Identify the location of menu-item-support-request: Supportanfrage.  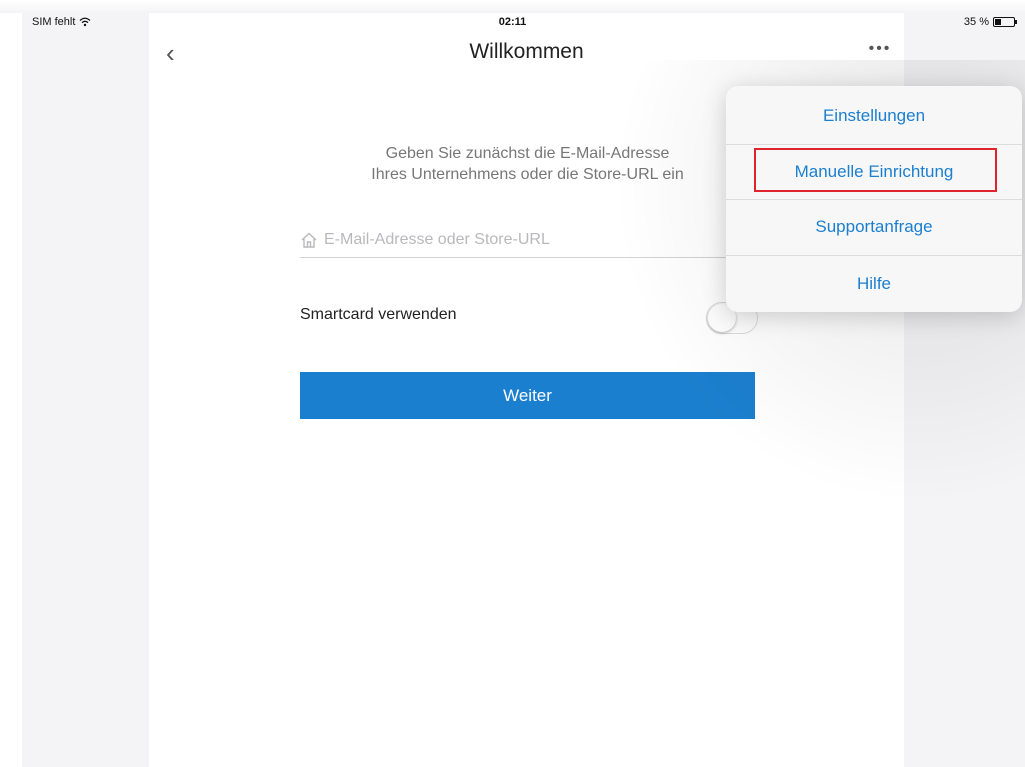
(874, 227).